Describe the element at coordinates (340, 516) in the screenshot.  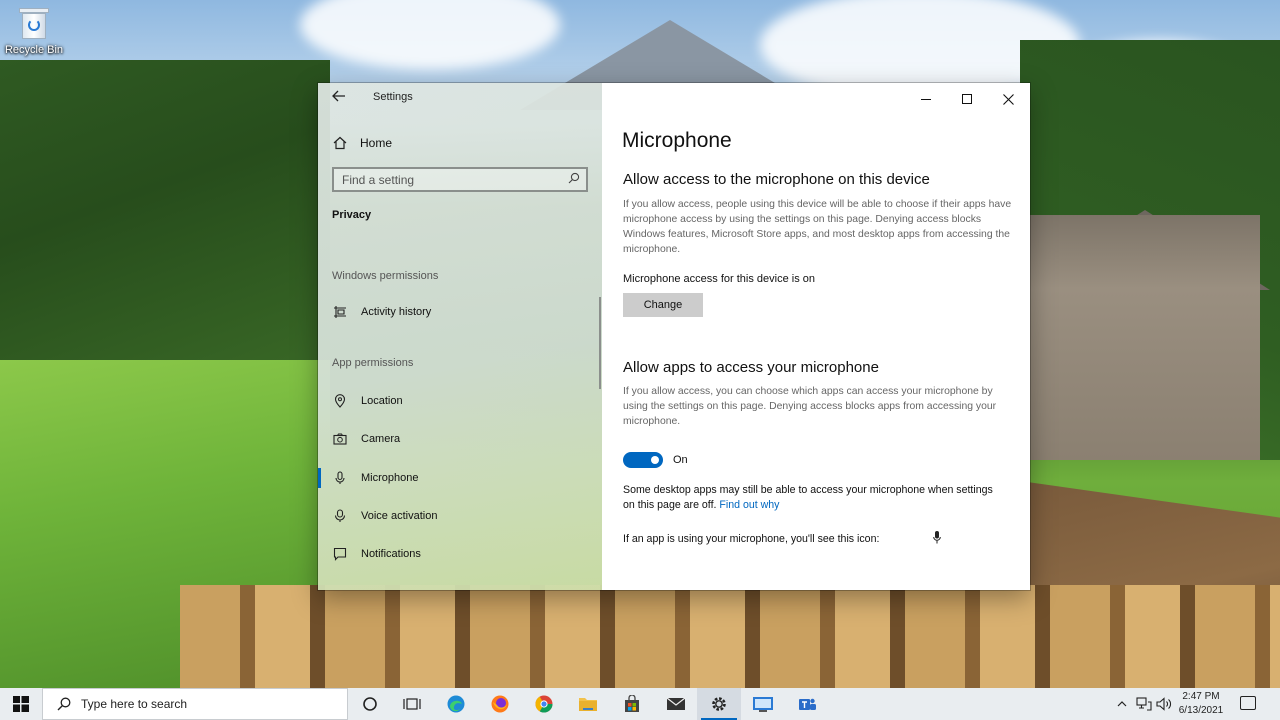
I see `voice-activation-icon` at that location.